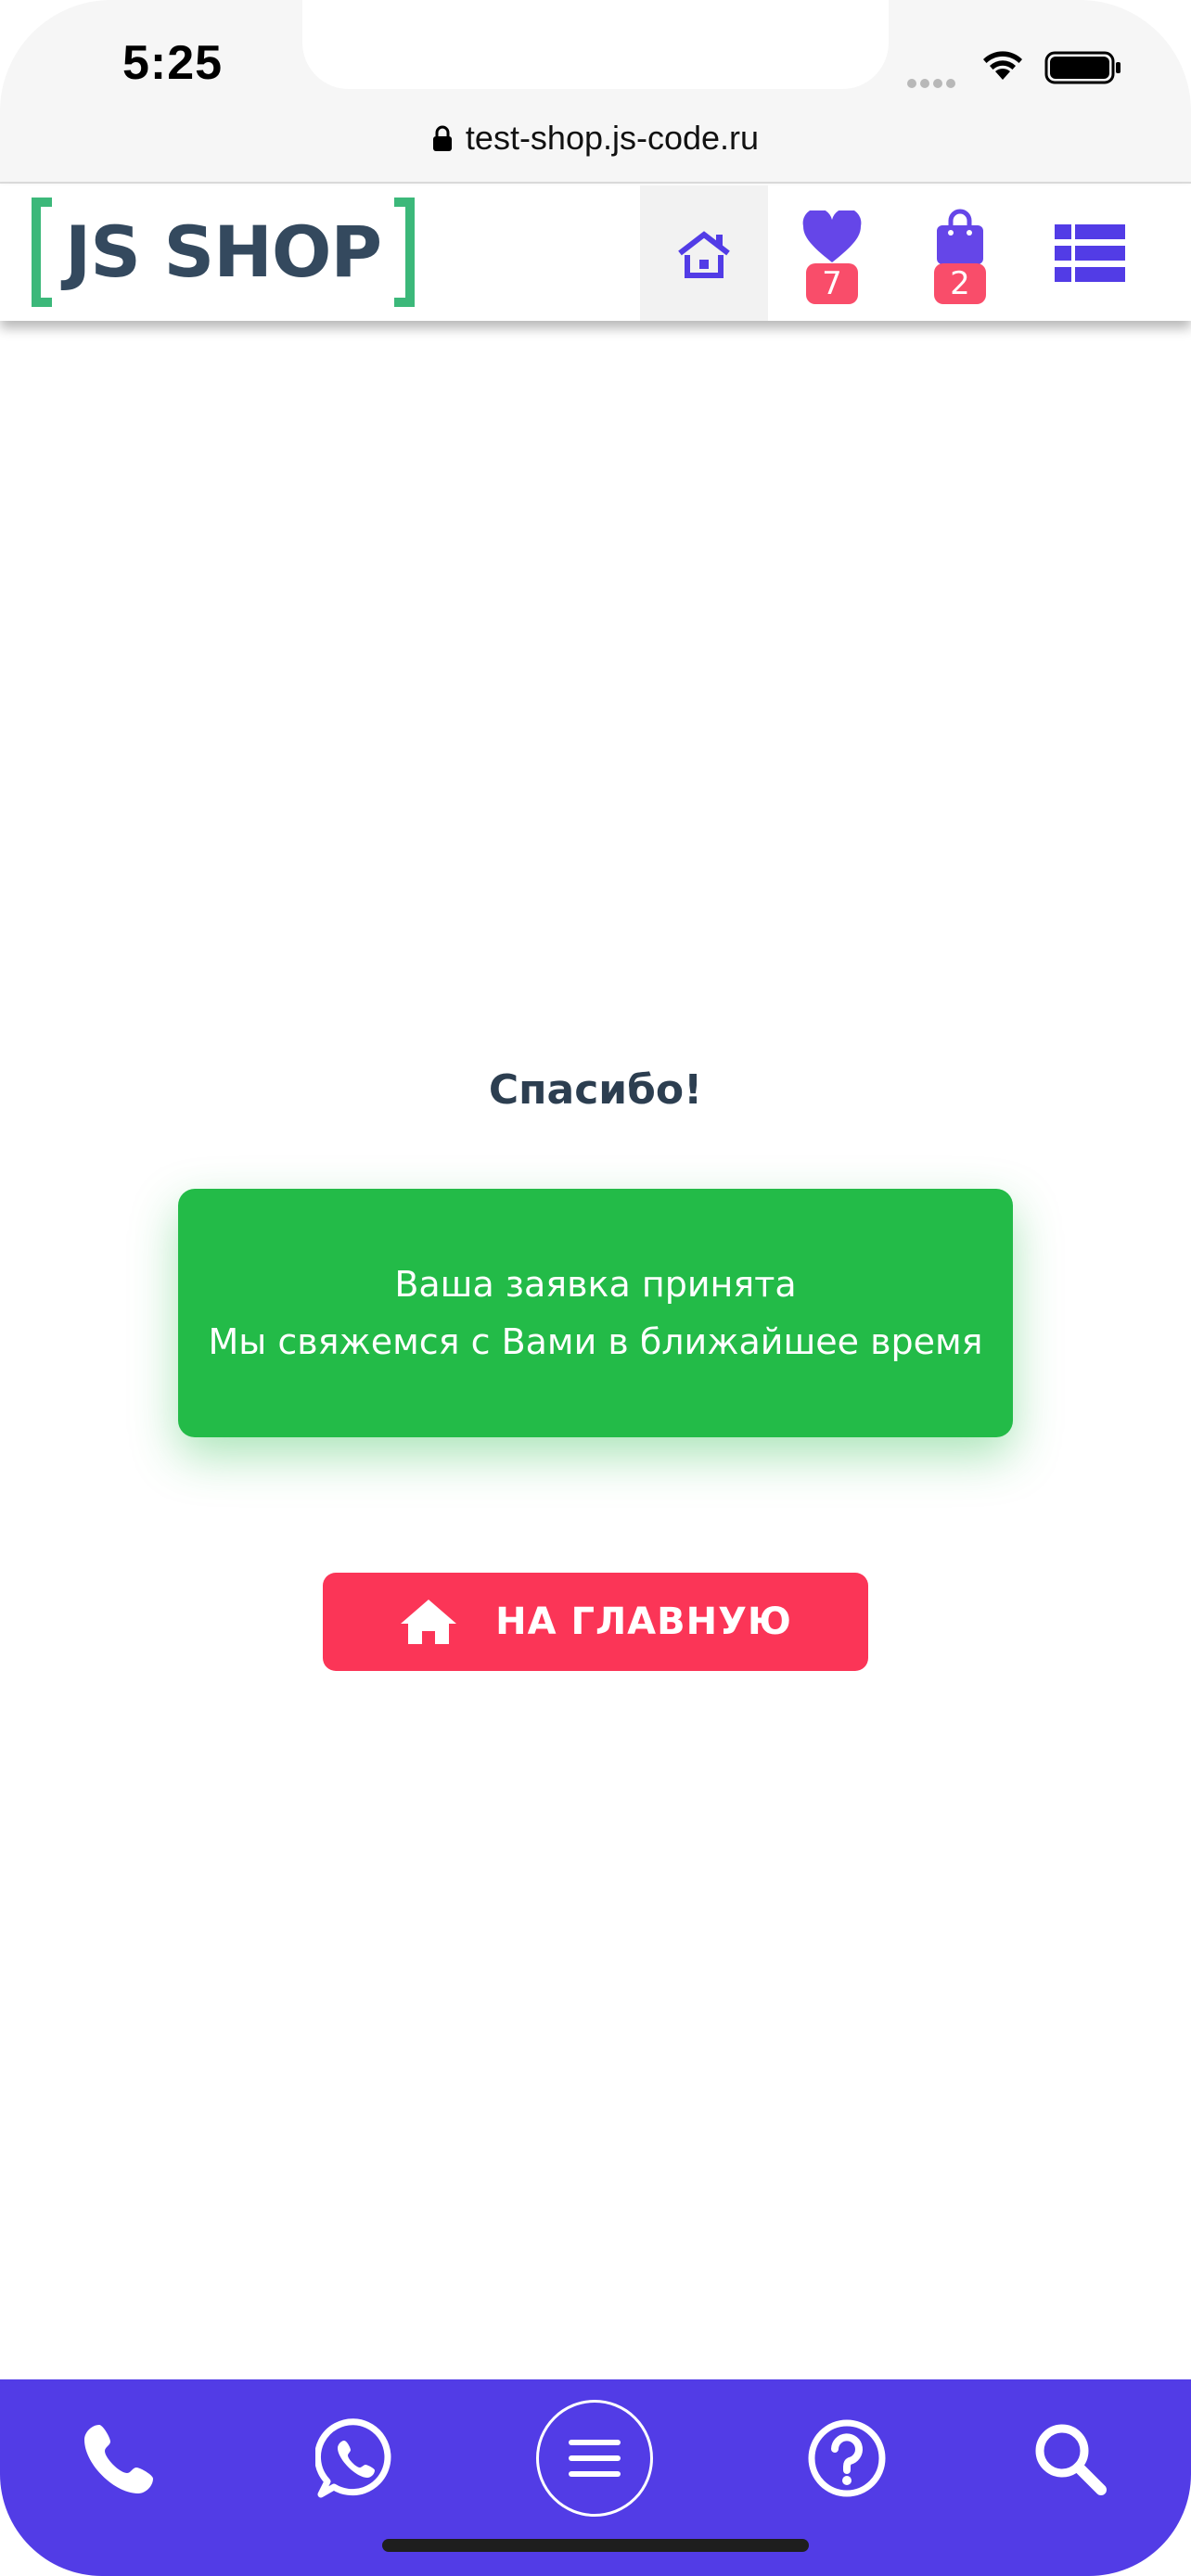  What do you see at coordinates (405, 253) in the screenshot?
I see `logo-bracket-right` at bounding box center [405, 253].